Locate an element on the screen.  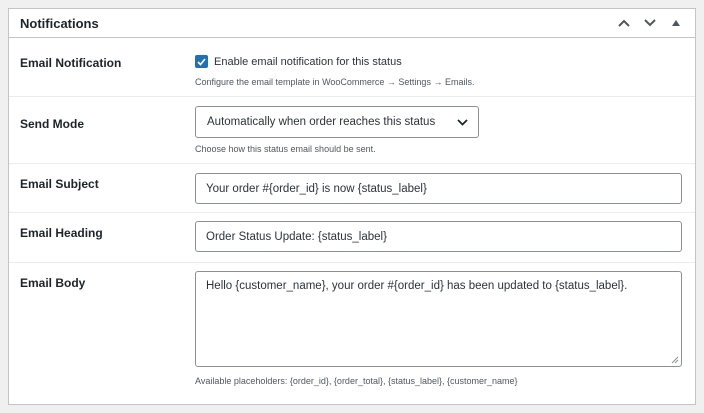
email-notification-checkbox is located at coordinates (201, 61).